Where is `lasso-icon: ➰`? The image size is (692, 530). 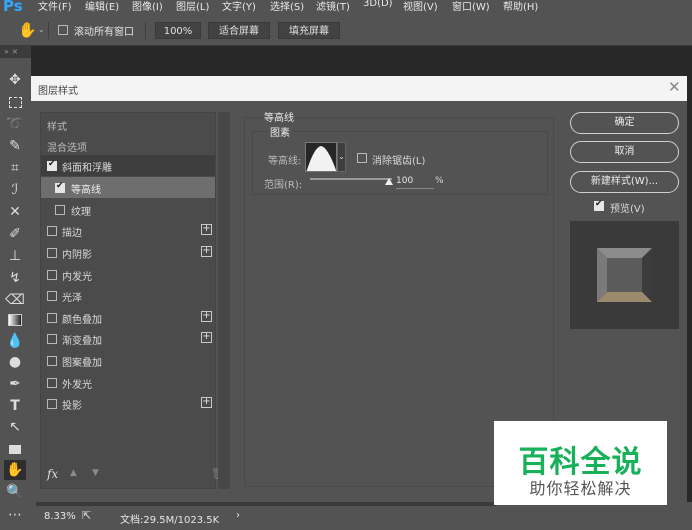
lasso-icon: ➰ is located at coordinates (15, 124).